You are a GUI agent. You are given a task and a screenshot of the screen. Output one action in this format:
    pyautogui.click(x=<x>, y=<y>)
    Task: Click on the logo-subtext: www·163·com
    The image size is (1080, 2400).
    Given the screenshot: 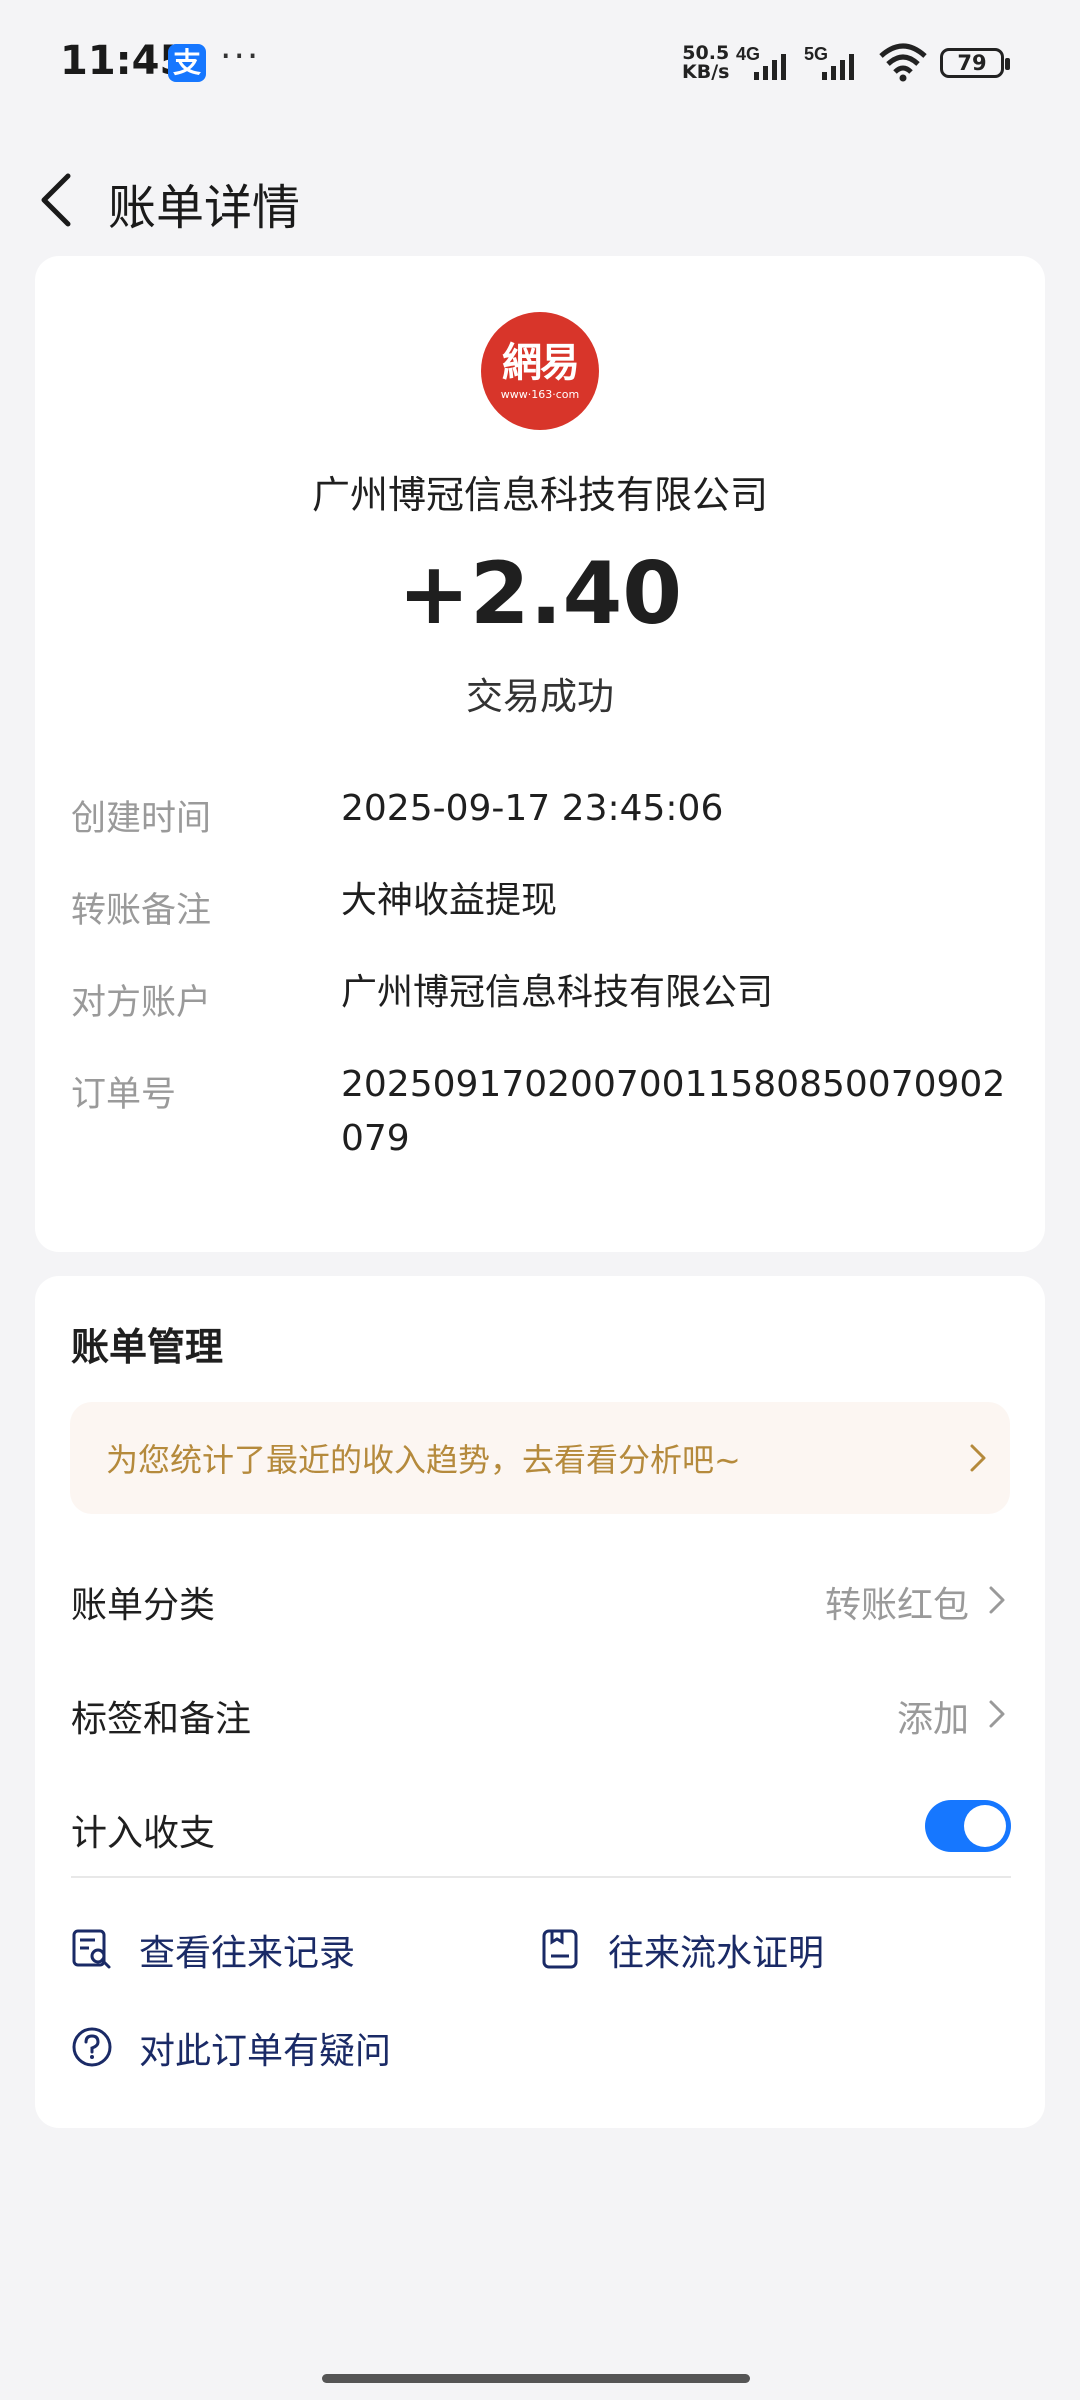 What is the action you would take?
    pyautogui.click(x=540, y=394)
    